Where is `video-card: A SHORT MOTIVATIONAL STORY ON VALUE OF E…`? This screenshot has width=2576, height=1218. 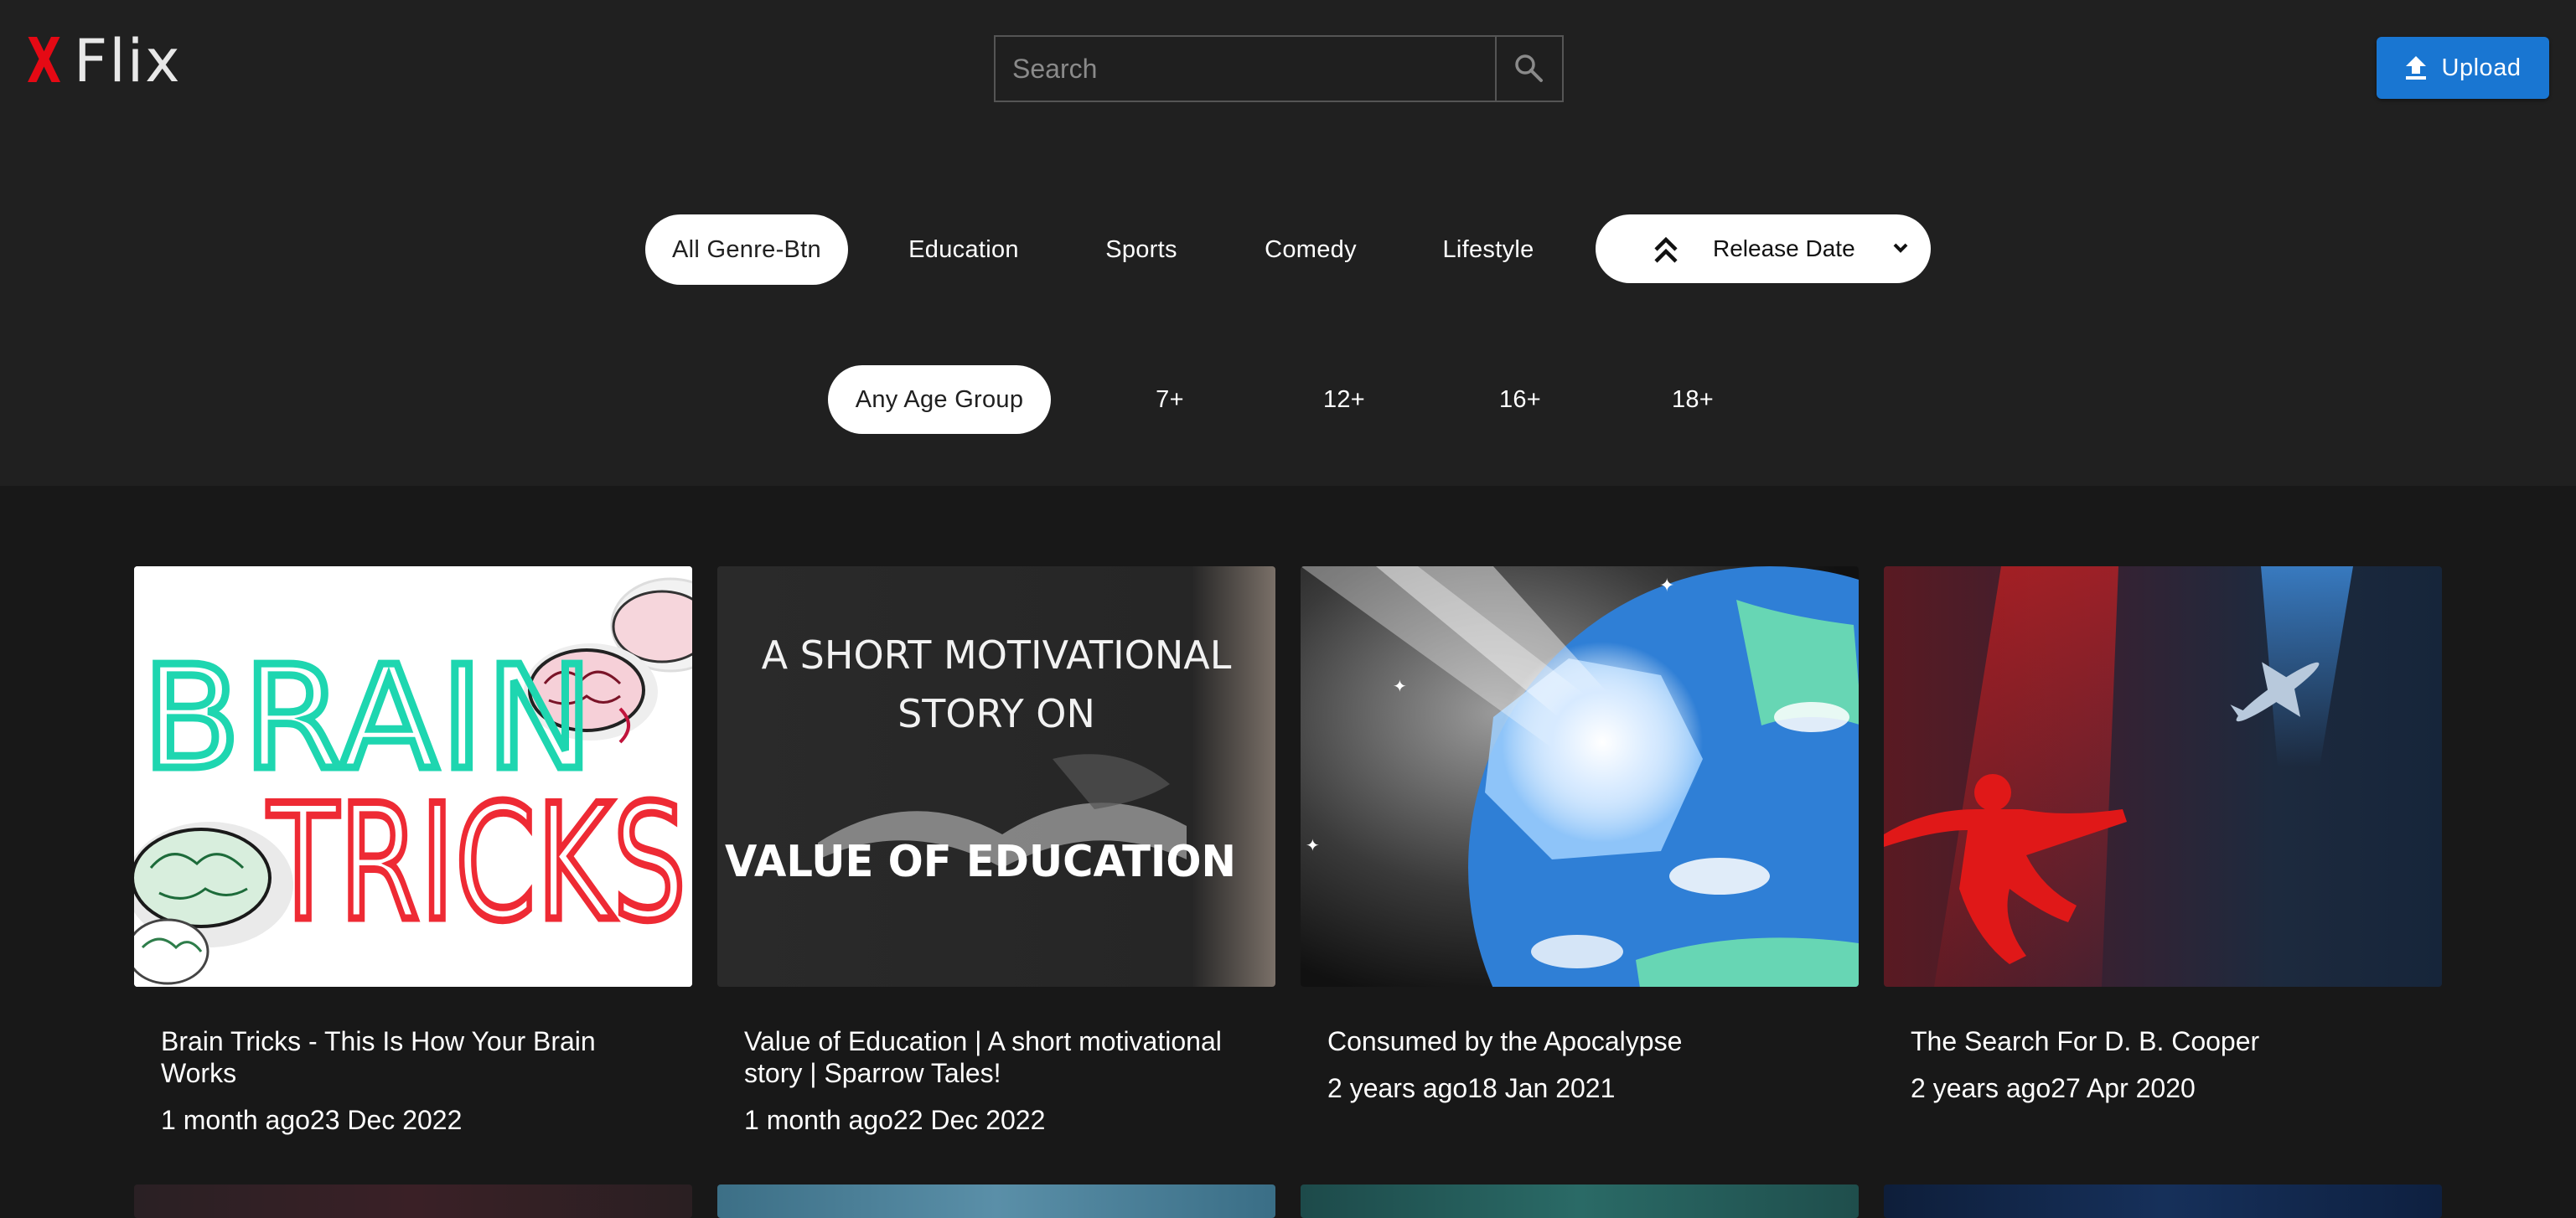 video-card: A SHORT MOTIVATIONAL STORY ON VALUE OF E… is located at coordinates (996, 851).